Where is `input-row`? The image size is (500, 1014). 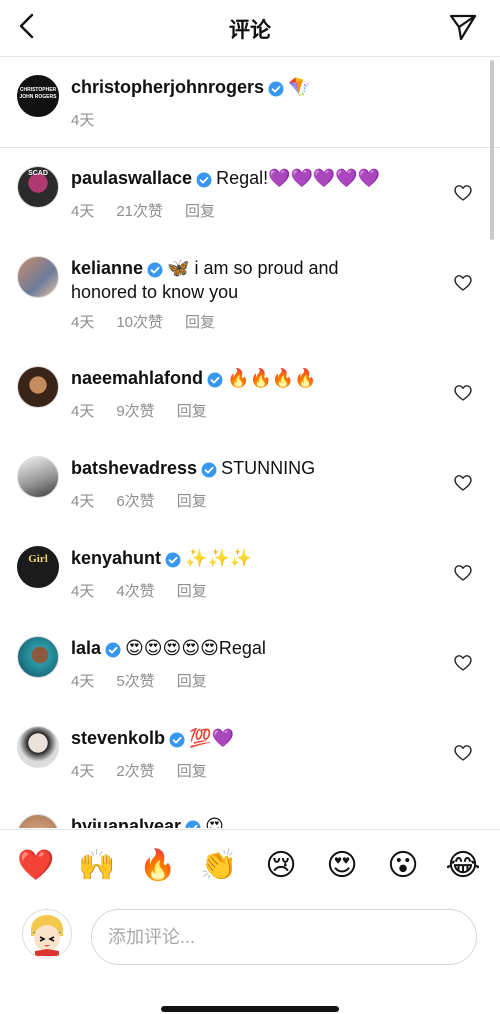
input-row is located at coordinates (250, 939).